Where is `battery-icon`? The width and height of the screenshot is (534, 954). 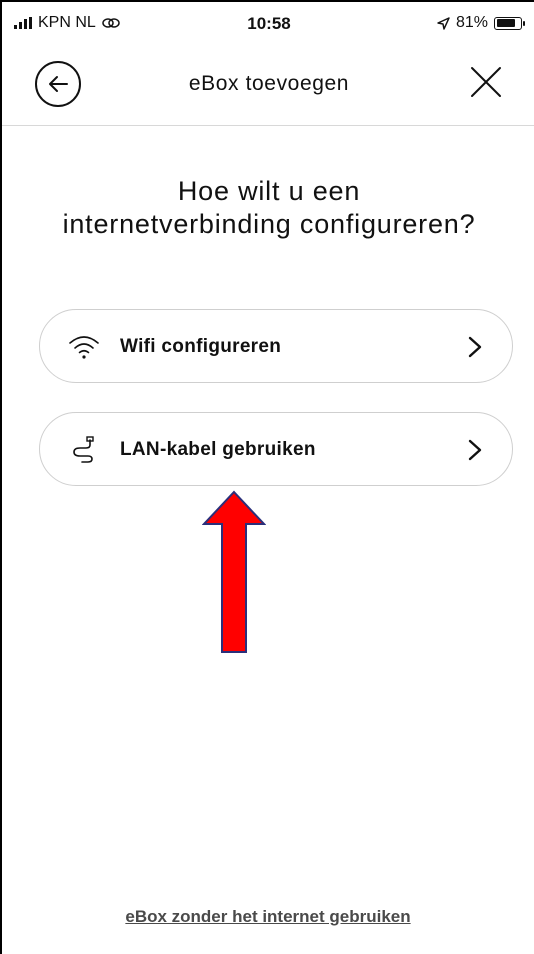 battery-icon is located at coordinates (509, 23).